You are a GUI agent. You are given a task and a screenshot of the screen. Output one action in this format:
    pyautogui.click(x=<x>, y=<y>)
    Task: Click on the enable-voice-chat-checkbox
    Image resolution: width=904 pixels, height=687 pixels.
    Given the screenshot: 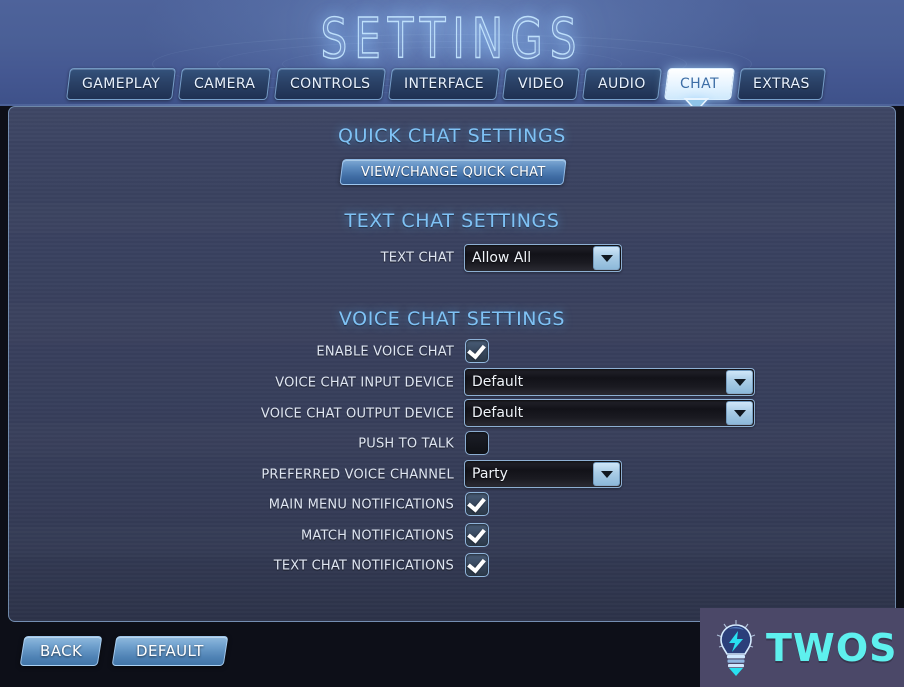 What is the action you would take?
    pyautogui.click(x=477, y=351)
    